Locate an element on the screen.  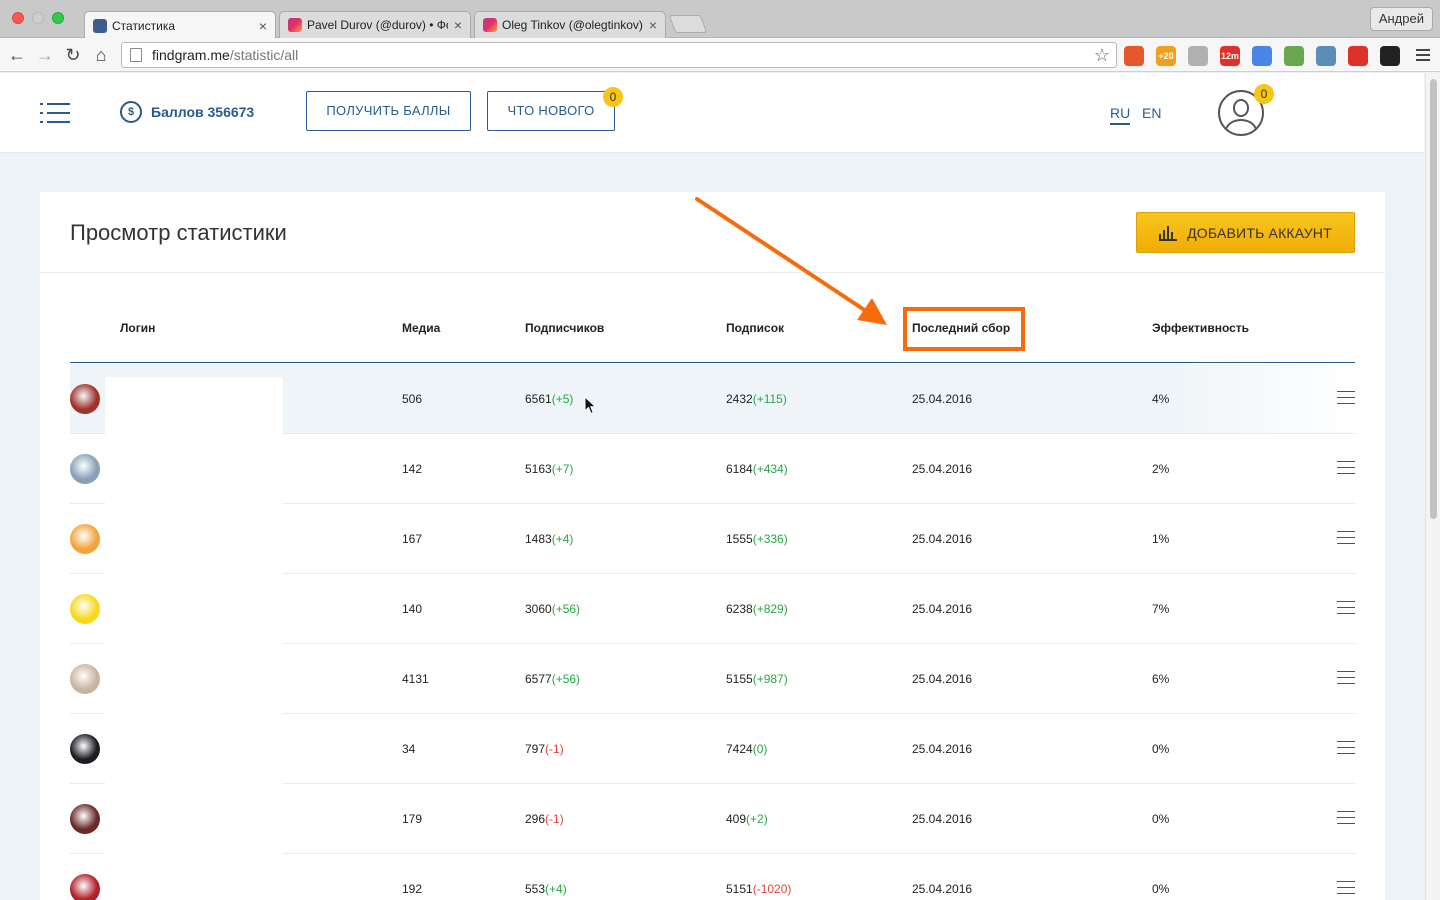
annotation-highlight-box is located at coordinates (964, 329).